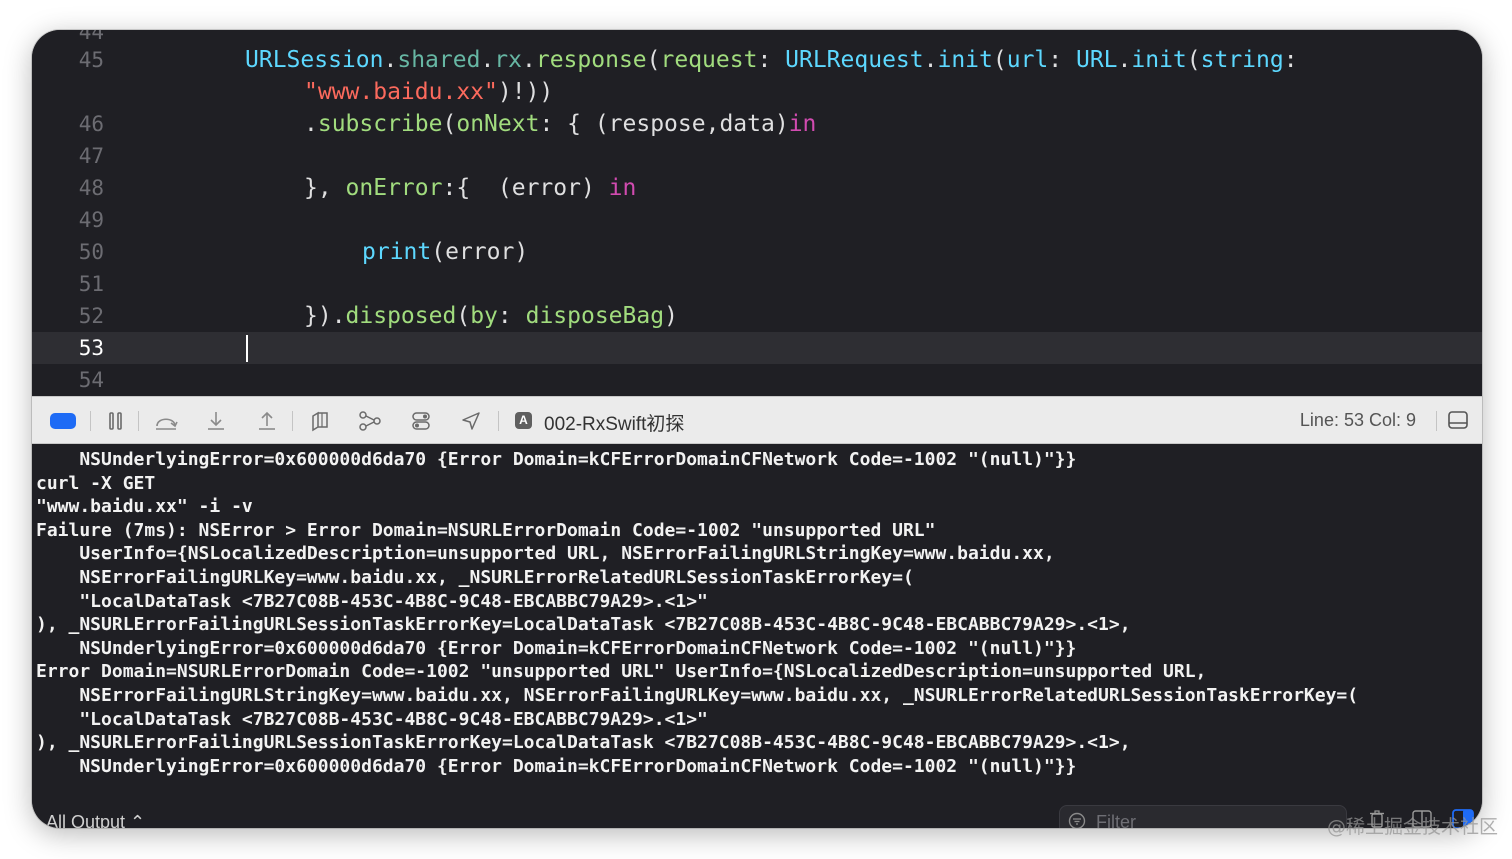  I want to click on code-token: url, so click(1027, 60).